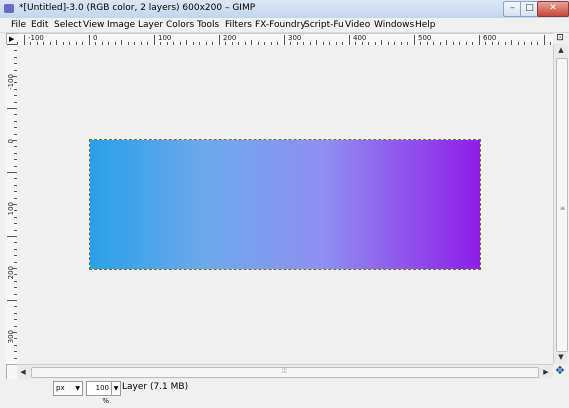 Image resolution: width=569 pixels, height=408 pixels. What do you see at coordinates (150, 25) in the screenshot?
I see `menu-layer: Layer` at bounding box center [150, 25].